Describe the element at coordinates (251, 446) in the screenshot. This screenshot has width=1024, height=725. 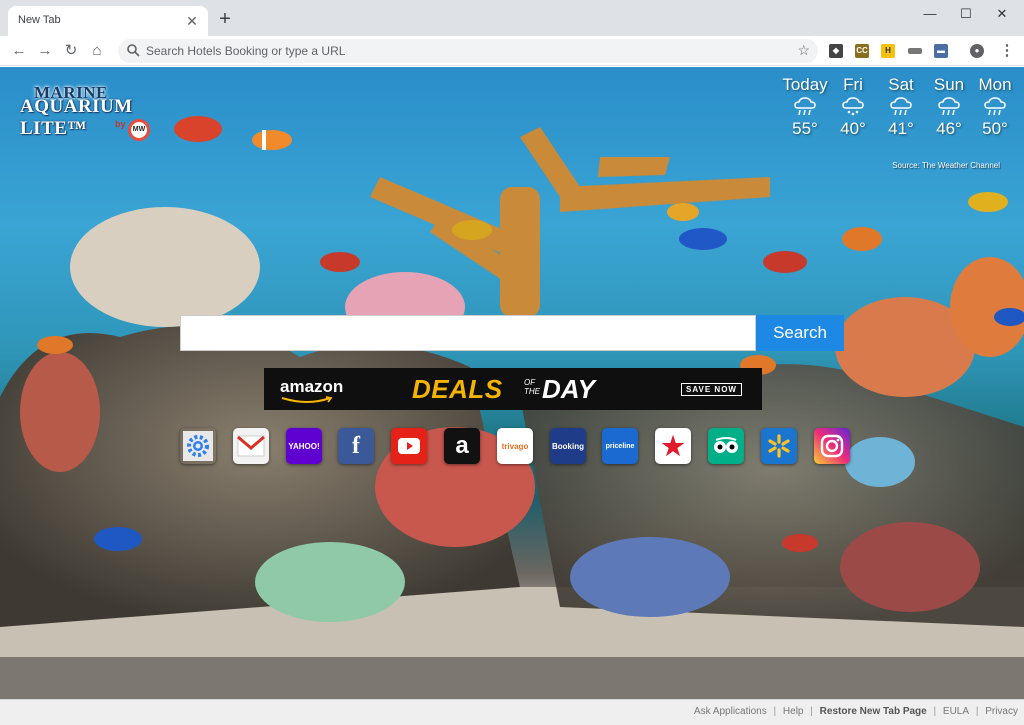
I see `gmail-icon` at that location.